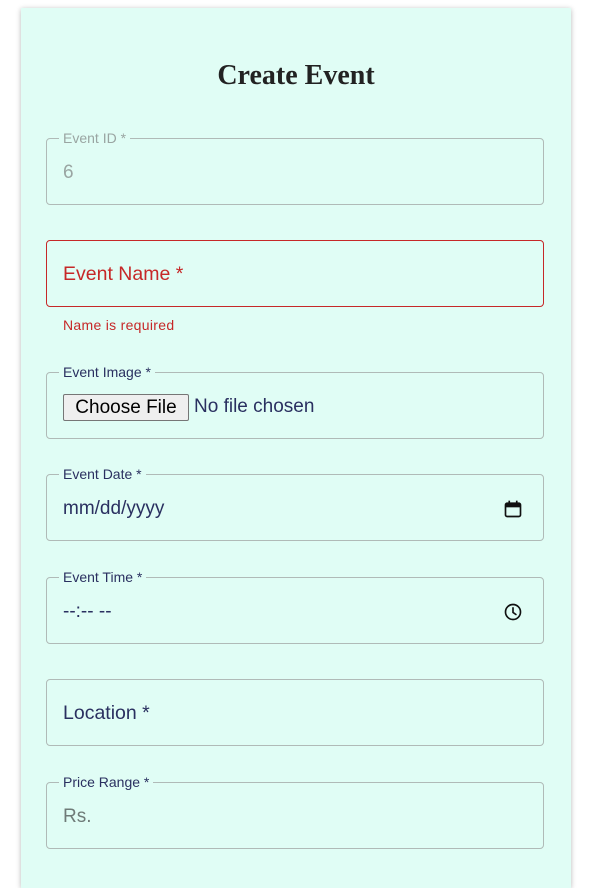 Image resolution: width=591 pixels, height=888 pixels. Describe the element at coordinates (295, 273) in the screenshot. I see `event-name-field: Event Name *` at that location.